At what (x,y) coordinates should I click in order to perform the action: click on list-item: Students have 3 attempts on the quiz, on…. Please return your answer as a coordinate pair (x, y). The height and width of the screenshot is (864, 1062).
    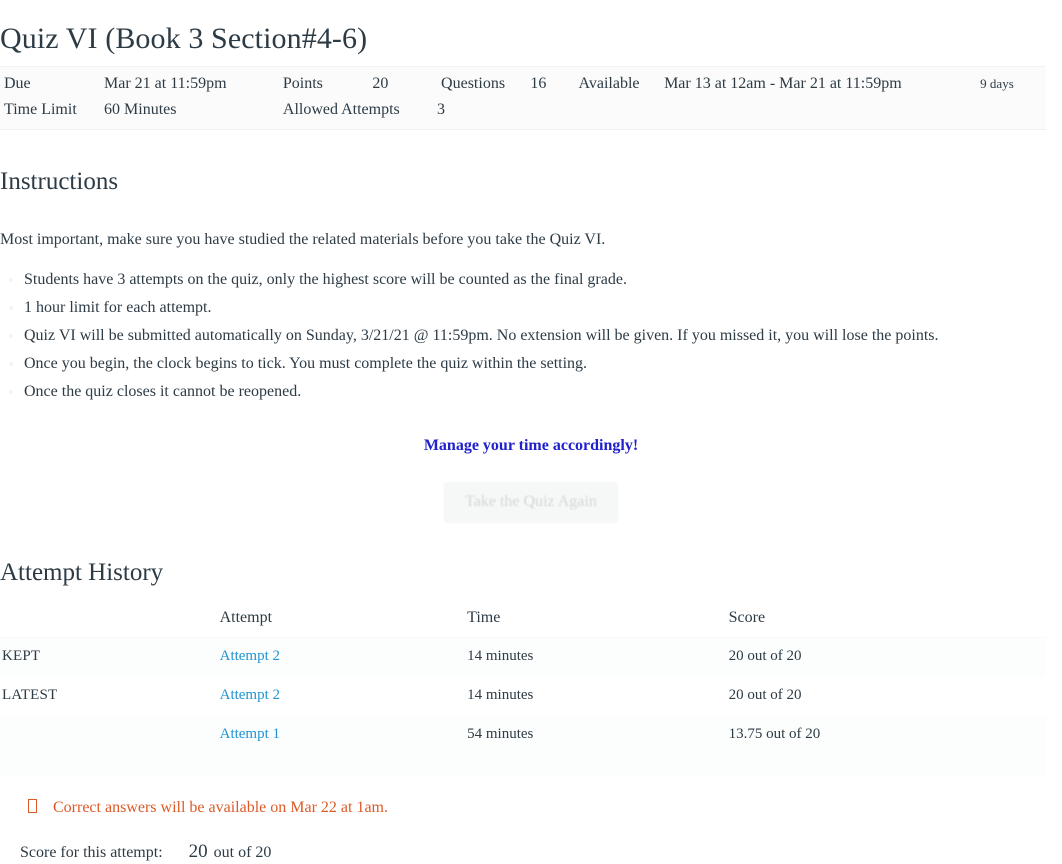
    Looking at the image, I should click on (543, 282).